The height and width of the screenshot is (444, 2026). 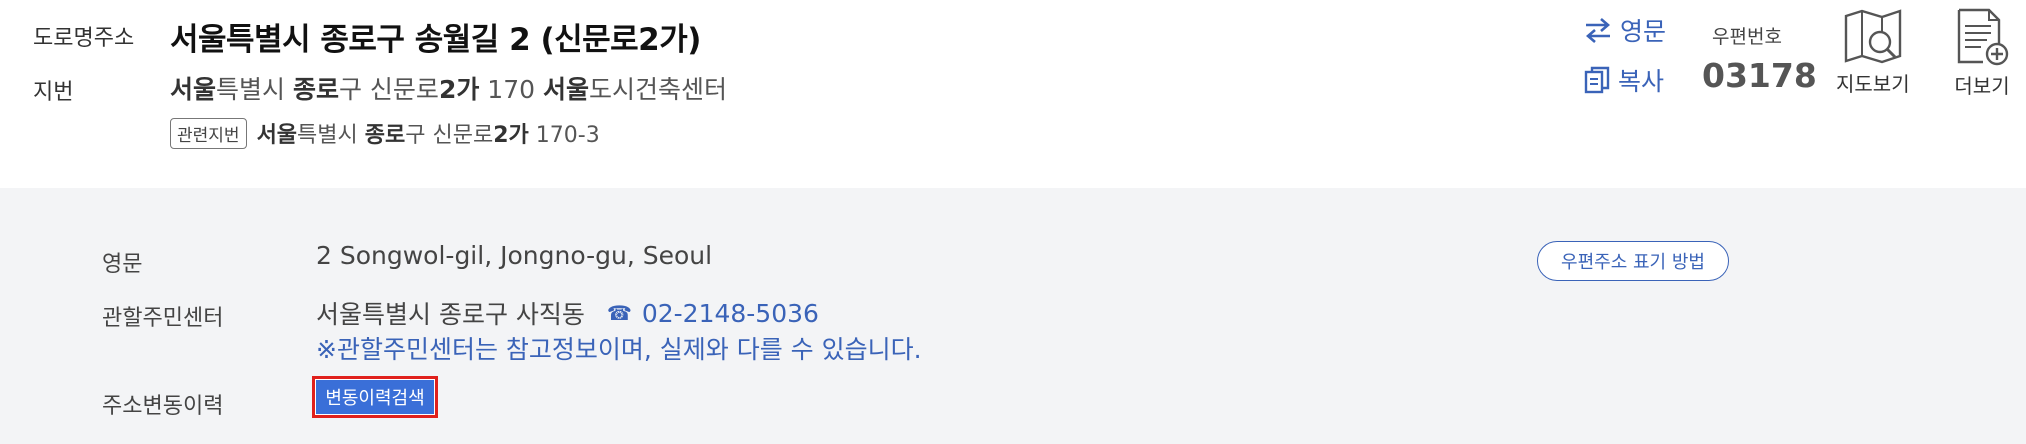 I want to click on jibun-address-part: 도시건축센터, so click(x=657, y=89).